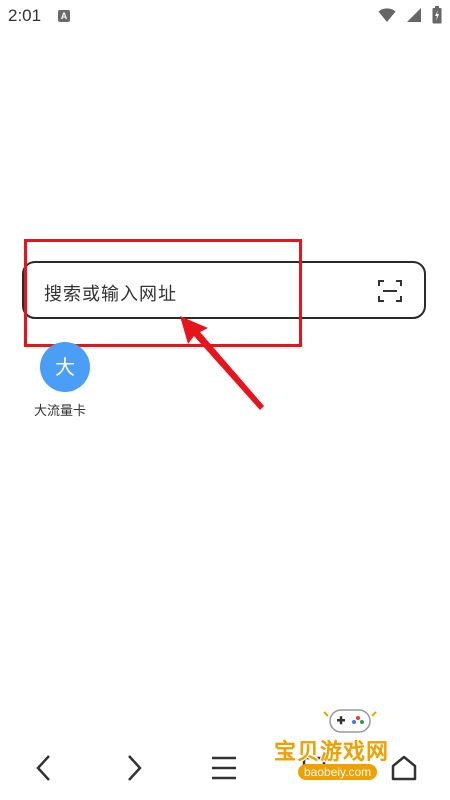 The image size is (450, 800). I want to click on annotation-arrow-icon, so click(222, 363).